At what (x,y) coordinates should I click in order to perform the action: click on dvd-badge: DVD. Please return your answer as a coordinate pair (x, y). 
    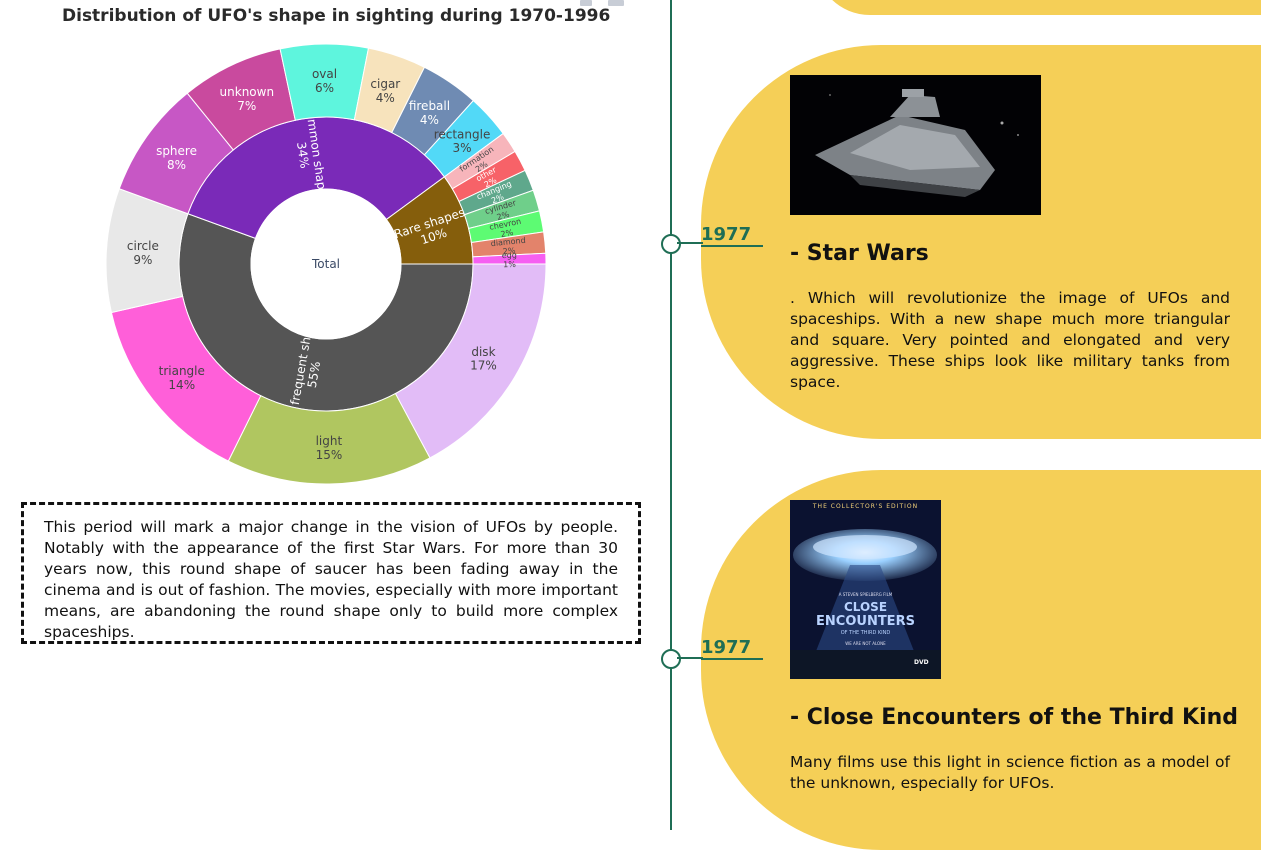
    Looking at the image, I should click on (921, 662).